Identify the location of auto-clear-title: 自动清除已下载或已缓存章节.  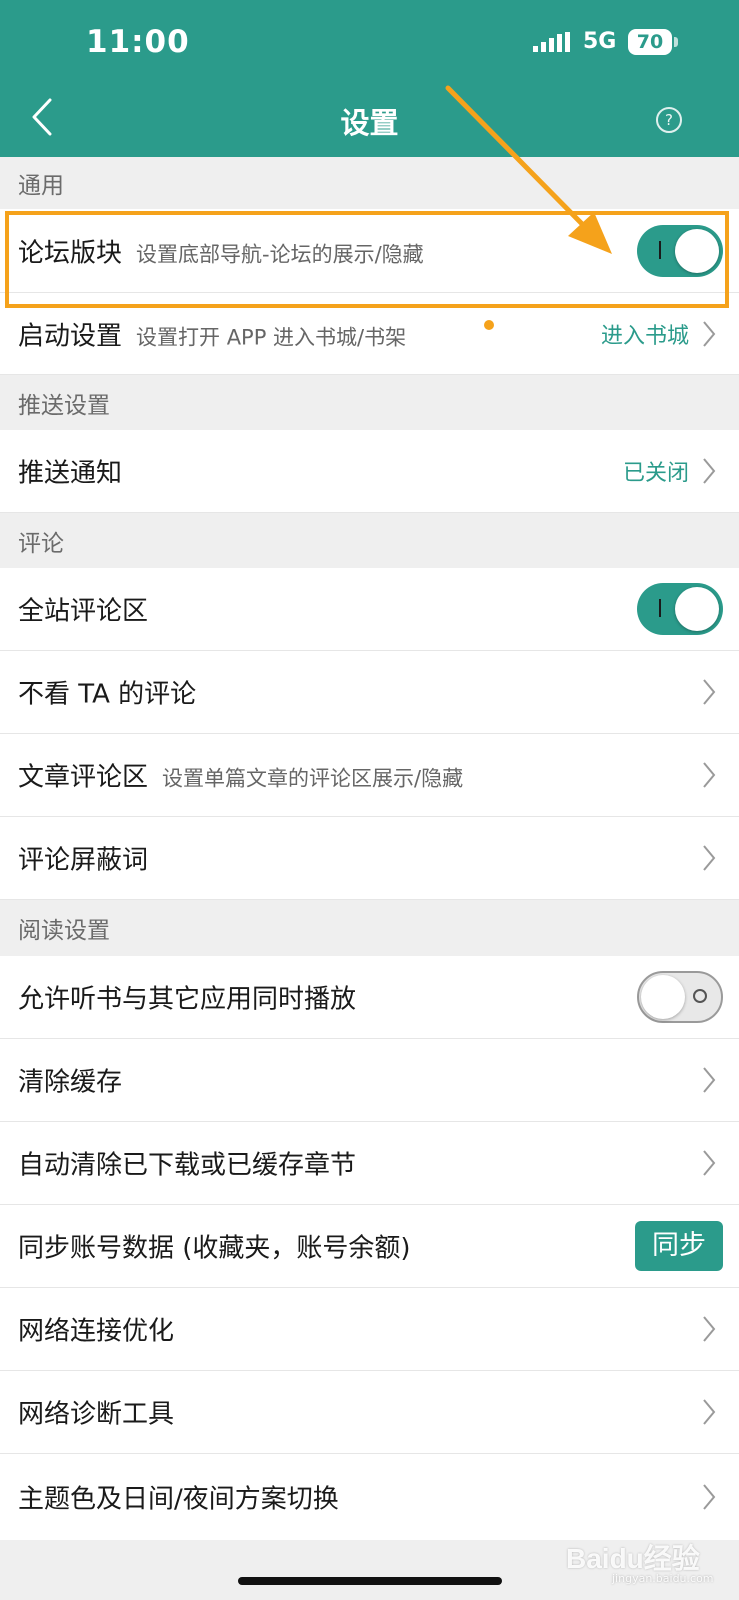
(187, 1165).